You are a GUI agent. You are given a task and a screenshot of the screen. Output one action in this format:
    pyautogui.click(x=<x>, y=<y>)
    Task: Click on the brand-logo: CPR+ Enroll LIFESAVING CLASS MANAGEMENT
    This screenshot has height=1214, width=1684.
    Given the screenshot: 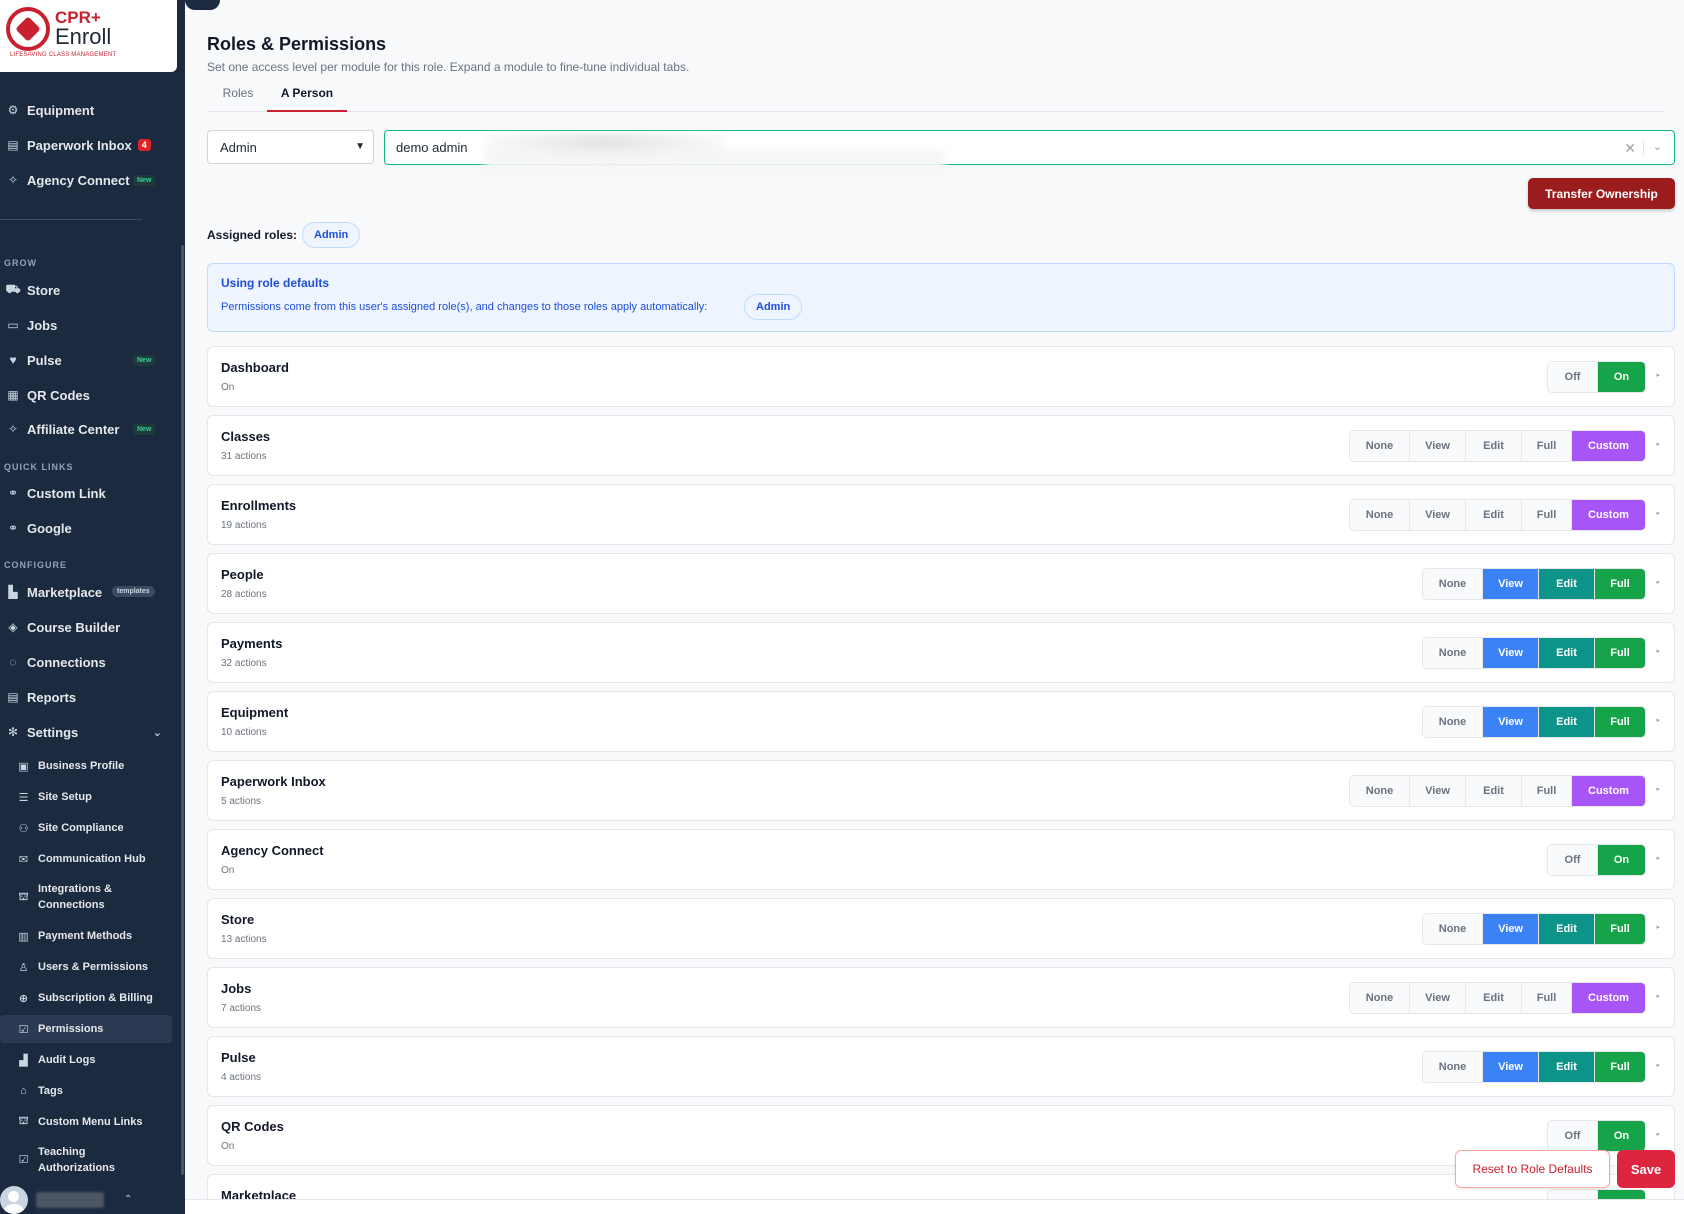 What is the action you would take?
    pyautogui.click(x=88, y=36)
    